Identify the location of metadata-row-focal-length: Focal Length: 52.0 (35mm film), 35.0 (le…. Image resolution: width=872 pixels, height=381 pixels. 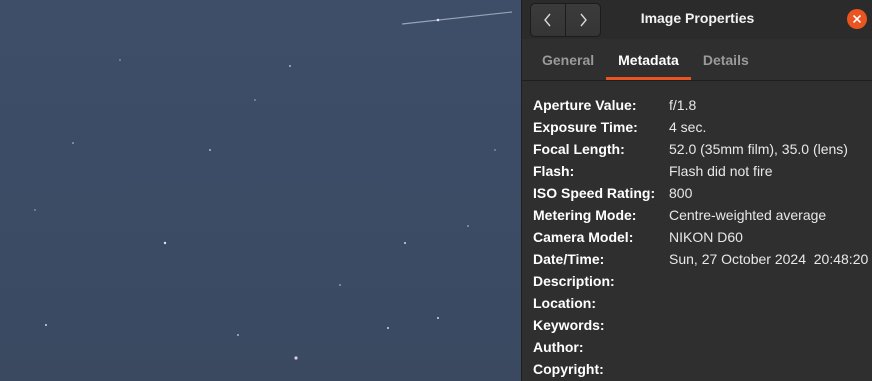
(702, 149).